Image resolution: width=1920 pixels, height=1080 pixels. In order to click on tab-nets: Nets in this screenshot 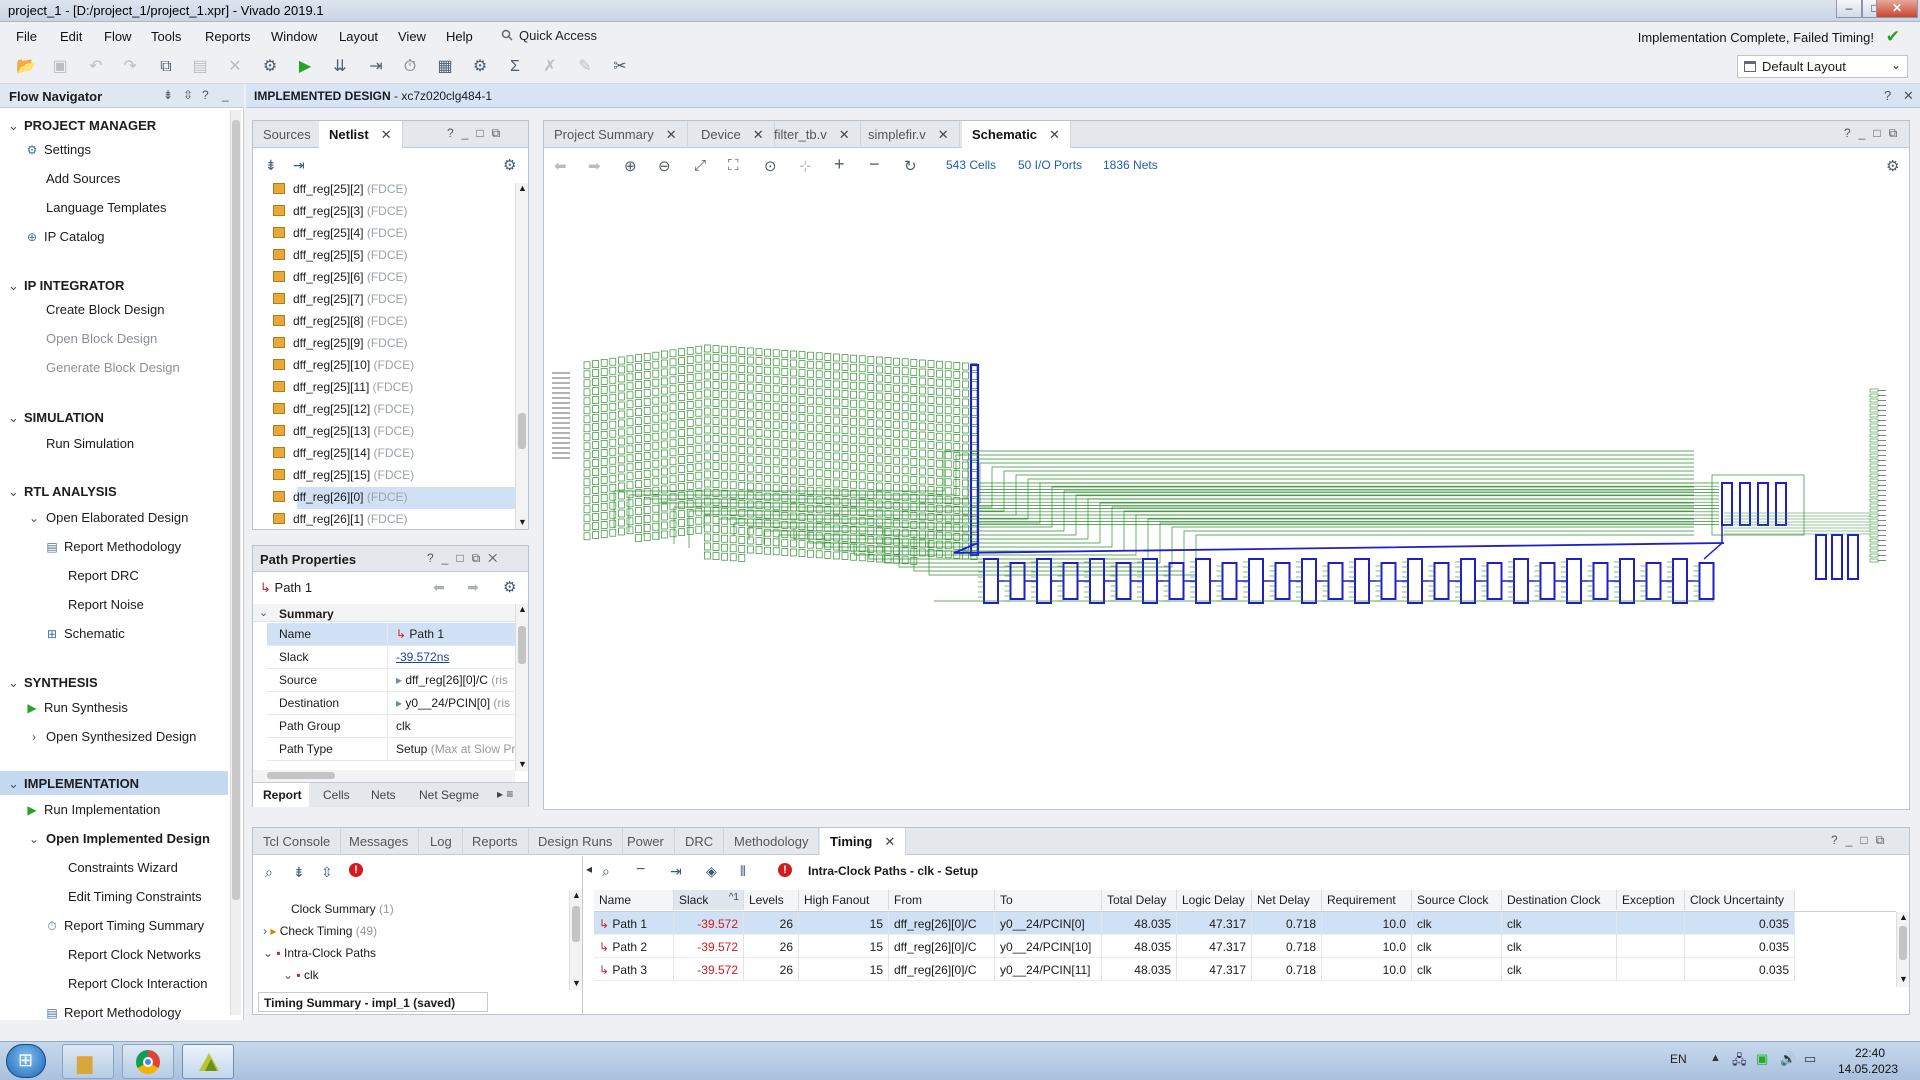, I will do `click(383, 795)`.